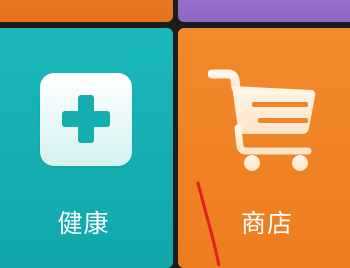 The width and height of the screenshot is (350, 268). What do you see at coordinates (264, 11) in the screenshot?
I see `app-tile-top-right` at bounding box center [264, 11].